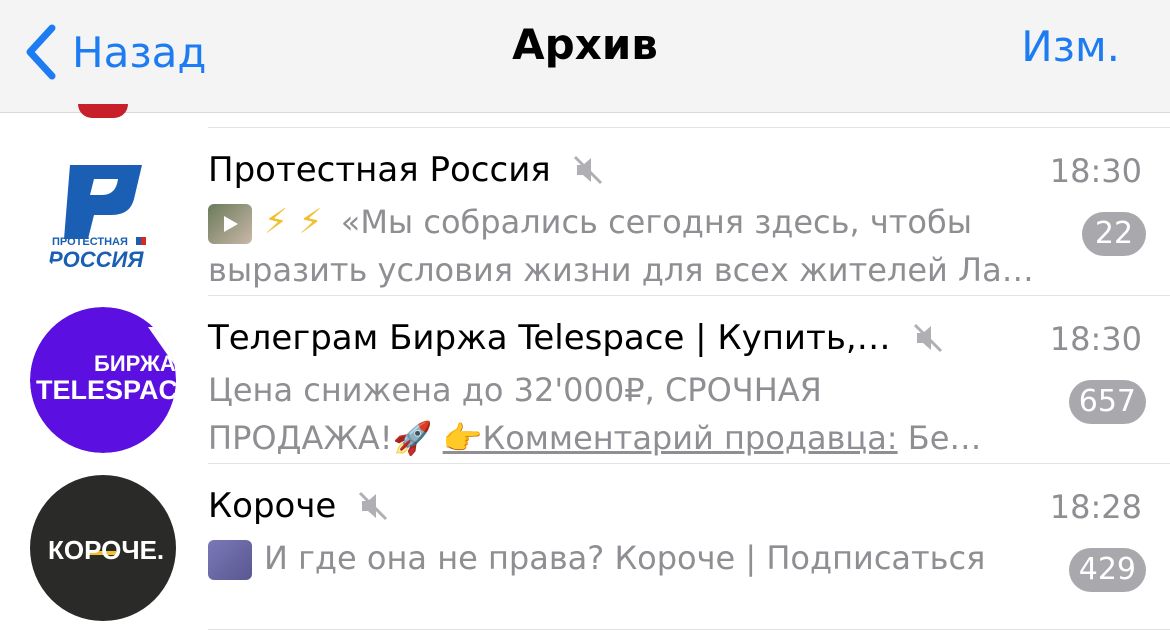 Image resolution: width=1170 pixels, height=634 pixels. What do you see at coordinates (106, 390) in the screenshot?
I see `svg-text: TELESPACE` at bounding box center [106, 390].